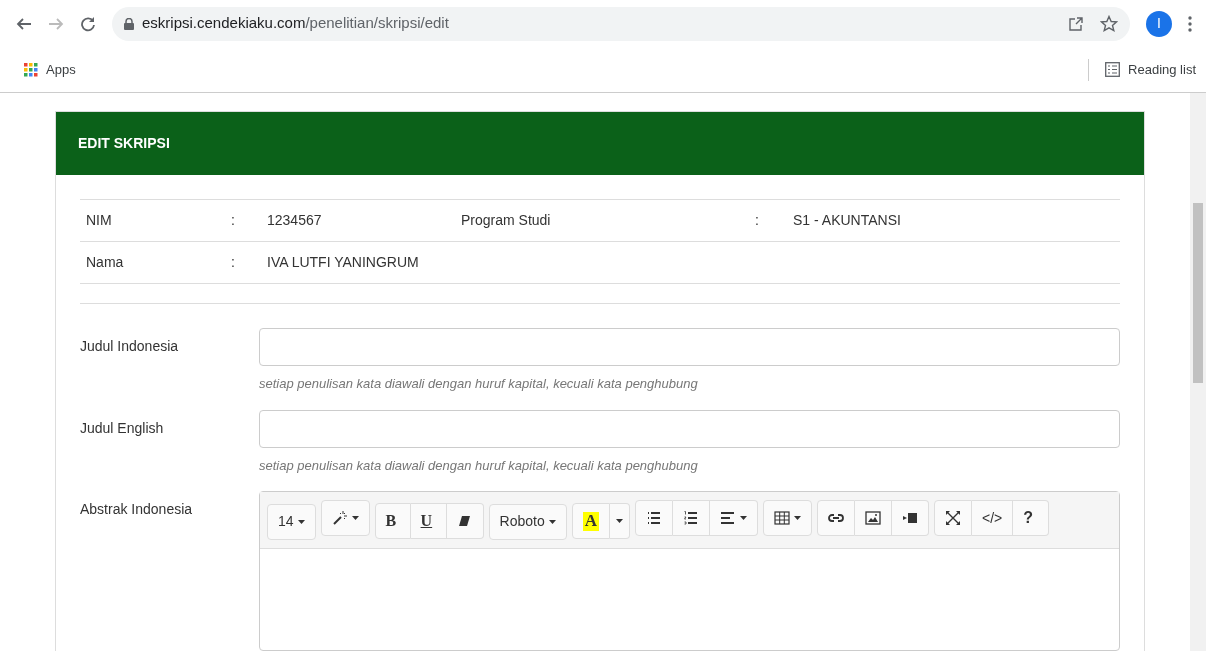  I want to click on code-view-button: </>, so click(993, 518).